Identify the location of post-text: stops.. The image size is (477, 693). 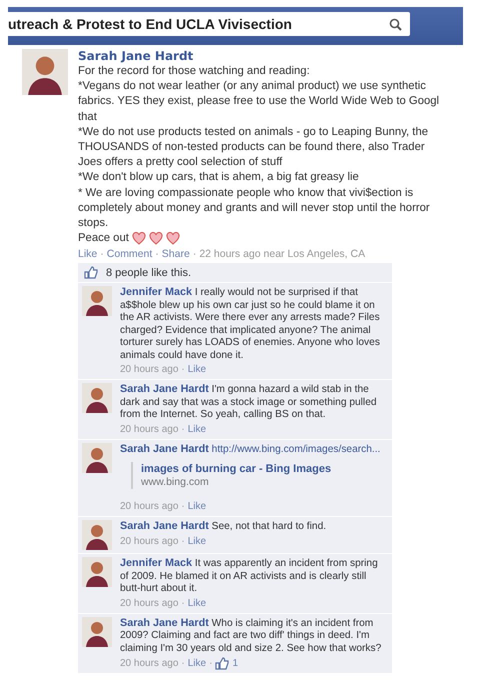
(93, 224).